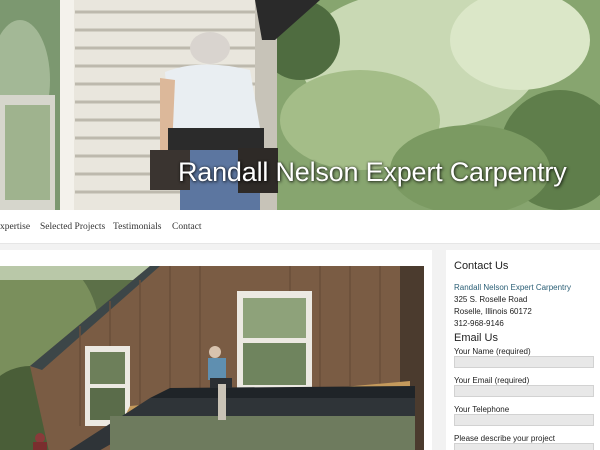 Image resolution: width=600 pixels, height=450 pixels. I want to click on nav-item-expertise: xpertise, so click(15, 227).